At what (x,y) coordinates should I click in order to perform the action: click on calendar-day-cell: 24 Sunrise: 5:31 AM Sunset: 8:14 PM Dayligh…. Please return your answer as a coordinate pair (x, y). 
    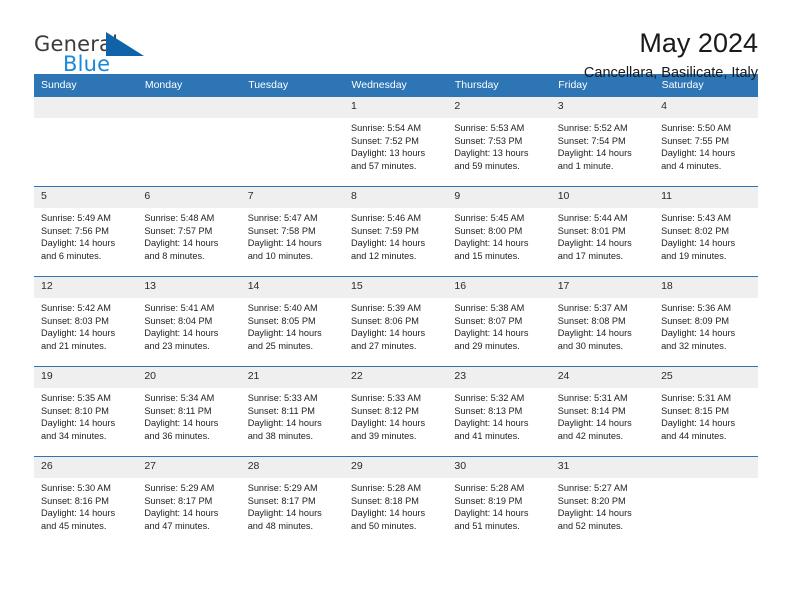
    Looking at the image, I should click on (602, 411).